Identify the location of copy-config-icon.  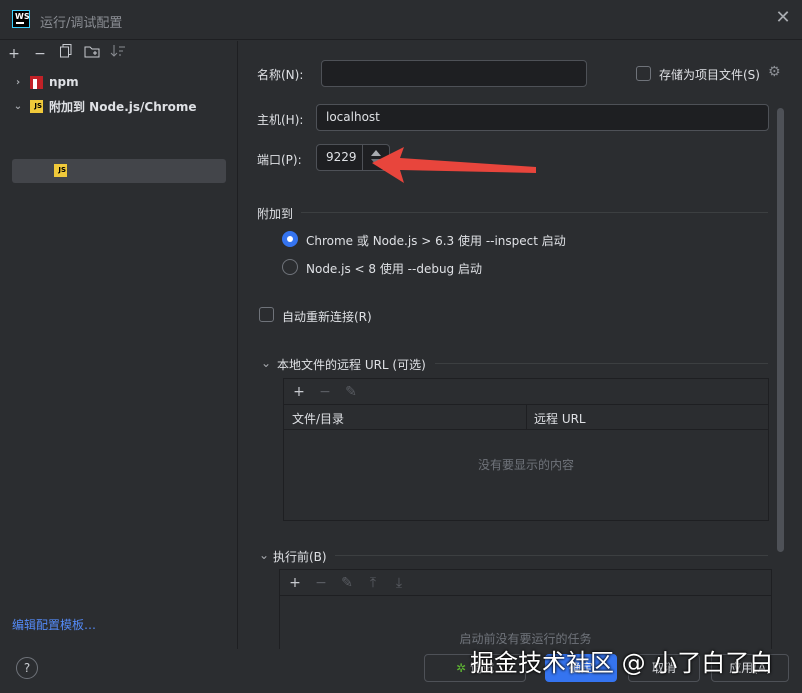
(66, 54).